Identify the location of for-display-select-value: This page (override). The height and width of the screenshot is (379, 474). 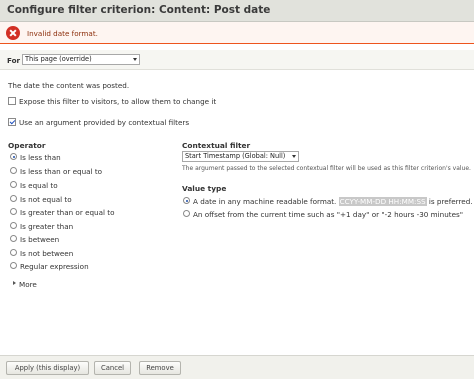
(58, 59).